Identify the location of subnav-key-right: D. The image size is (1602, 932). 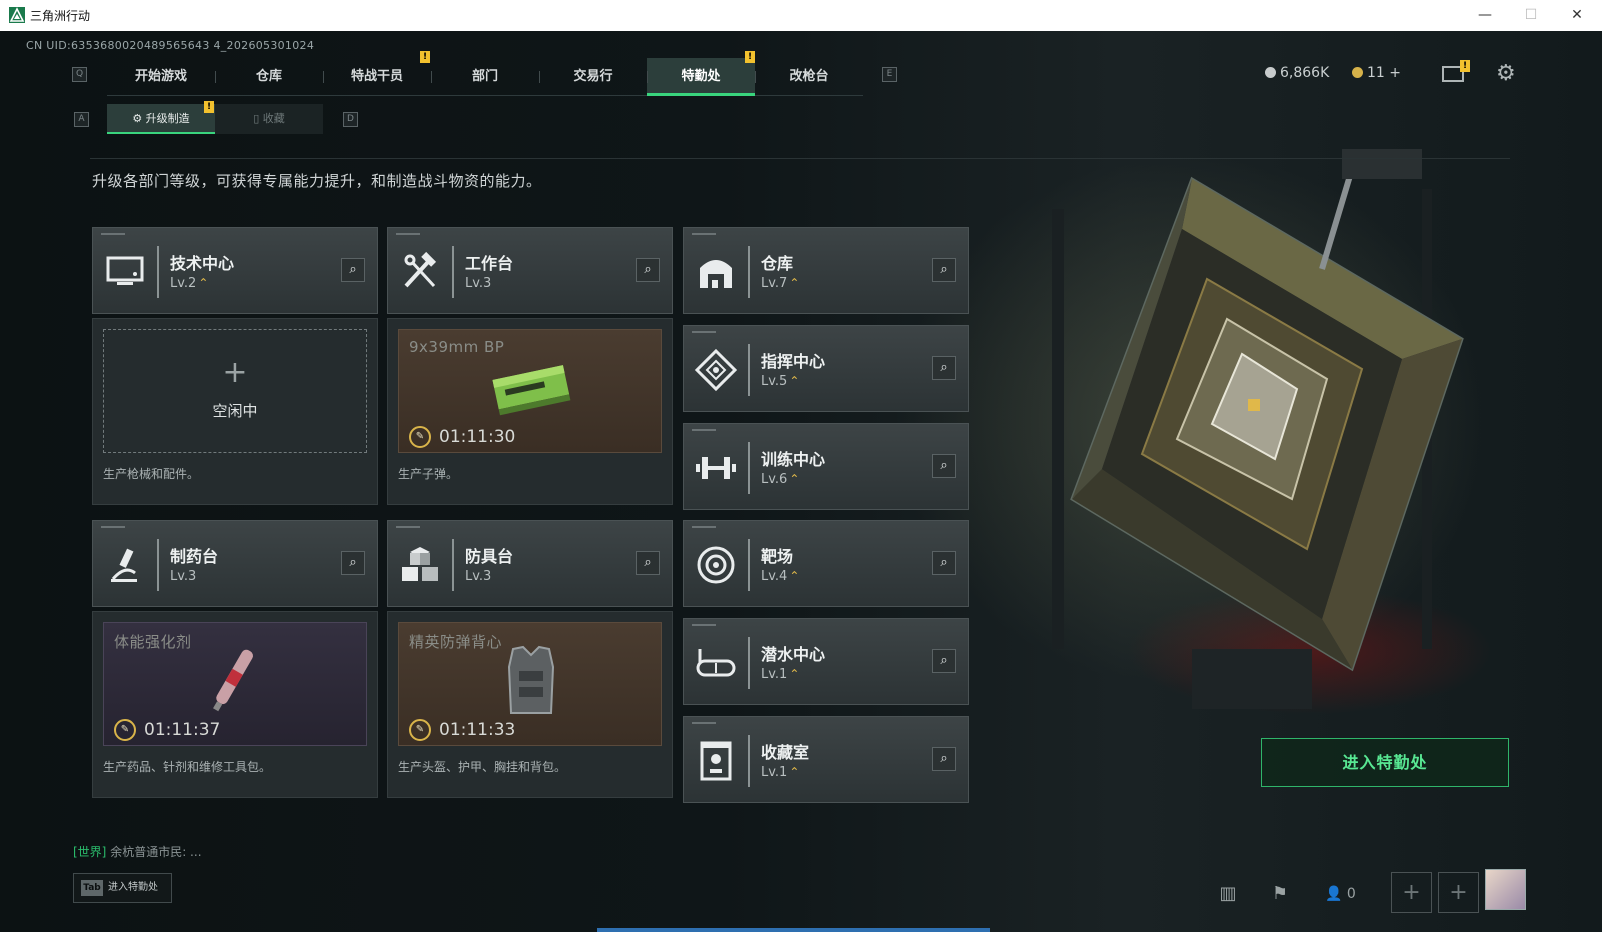
(350, 119).